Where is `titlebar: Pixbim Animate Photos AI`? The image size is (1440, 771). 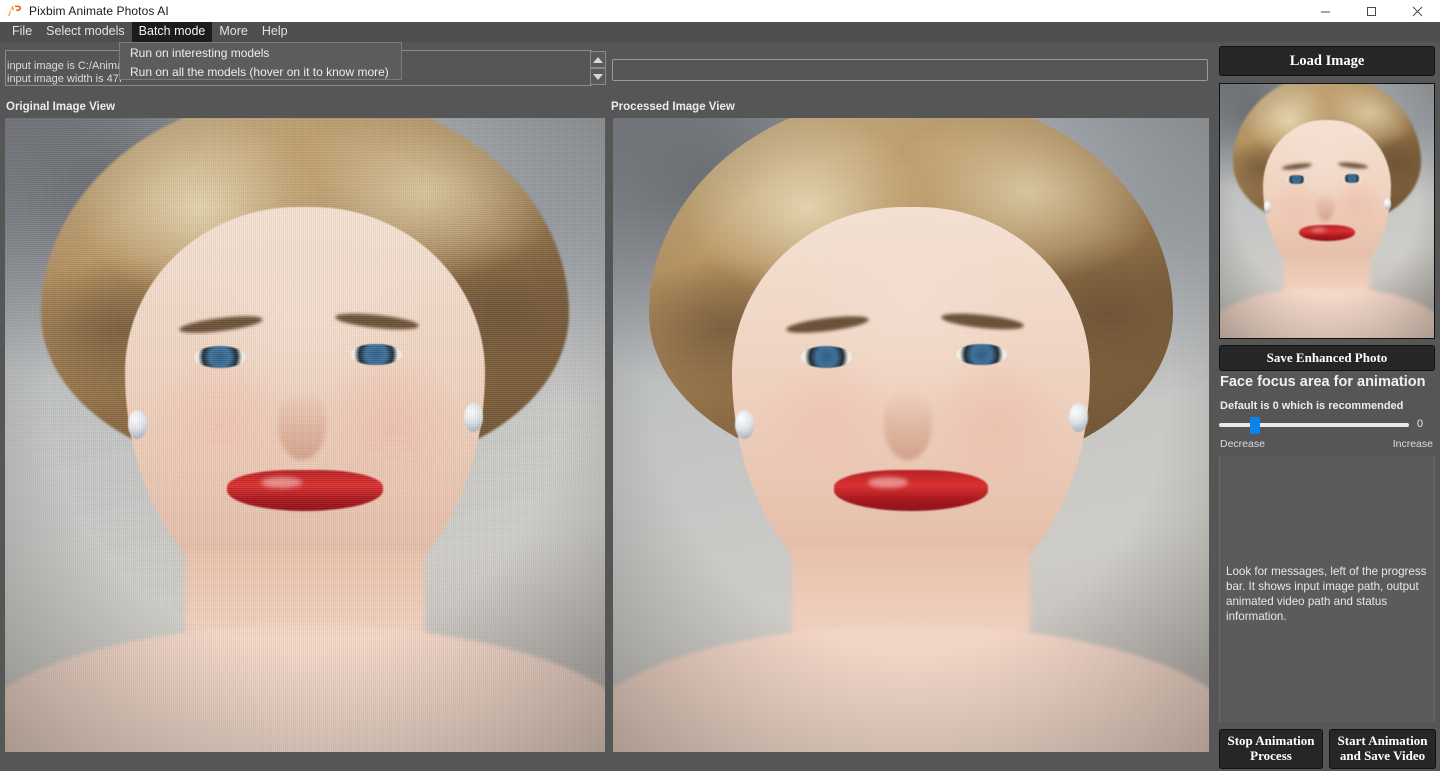
titlebar: Pixbim Animate Photos AI is located at coordinates (720, 11).